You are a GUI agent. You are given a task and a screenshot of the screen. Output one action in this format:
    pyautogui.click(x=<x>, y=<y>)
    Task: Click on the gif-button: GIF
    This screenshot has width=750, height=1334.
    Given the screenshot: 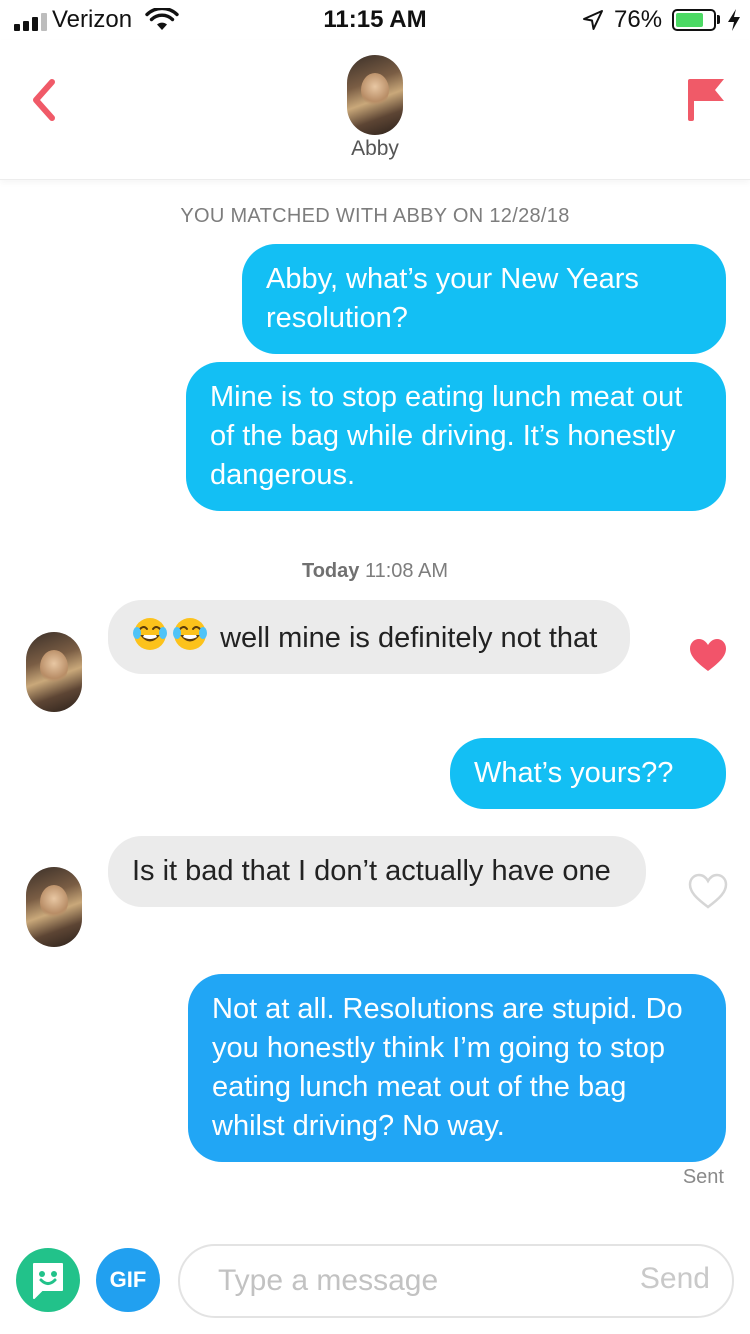 What is the action you would take?
    pyautogui.click(x=128, y=1280)
    